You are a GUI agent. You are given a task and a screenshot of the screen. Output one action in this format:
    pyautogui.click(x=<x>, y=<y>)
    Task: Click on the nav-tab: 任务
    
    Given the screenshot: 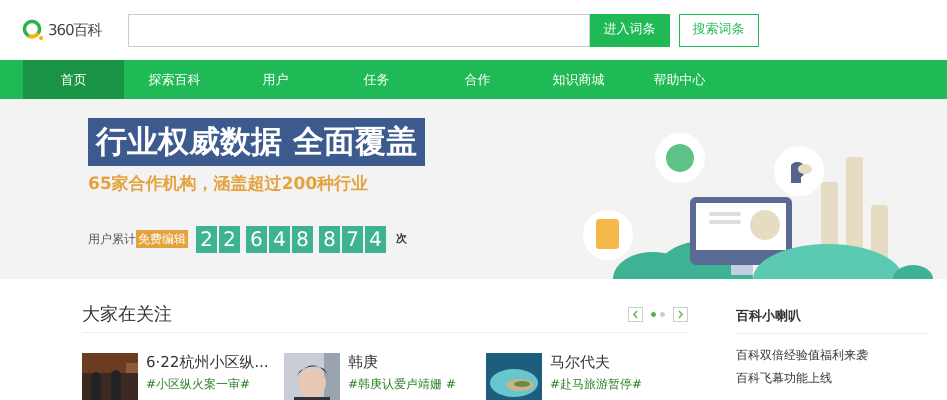 What is the action you would take?
    pyautogui.click(x=376, y=79)
    